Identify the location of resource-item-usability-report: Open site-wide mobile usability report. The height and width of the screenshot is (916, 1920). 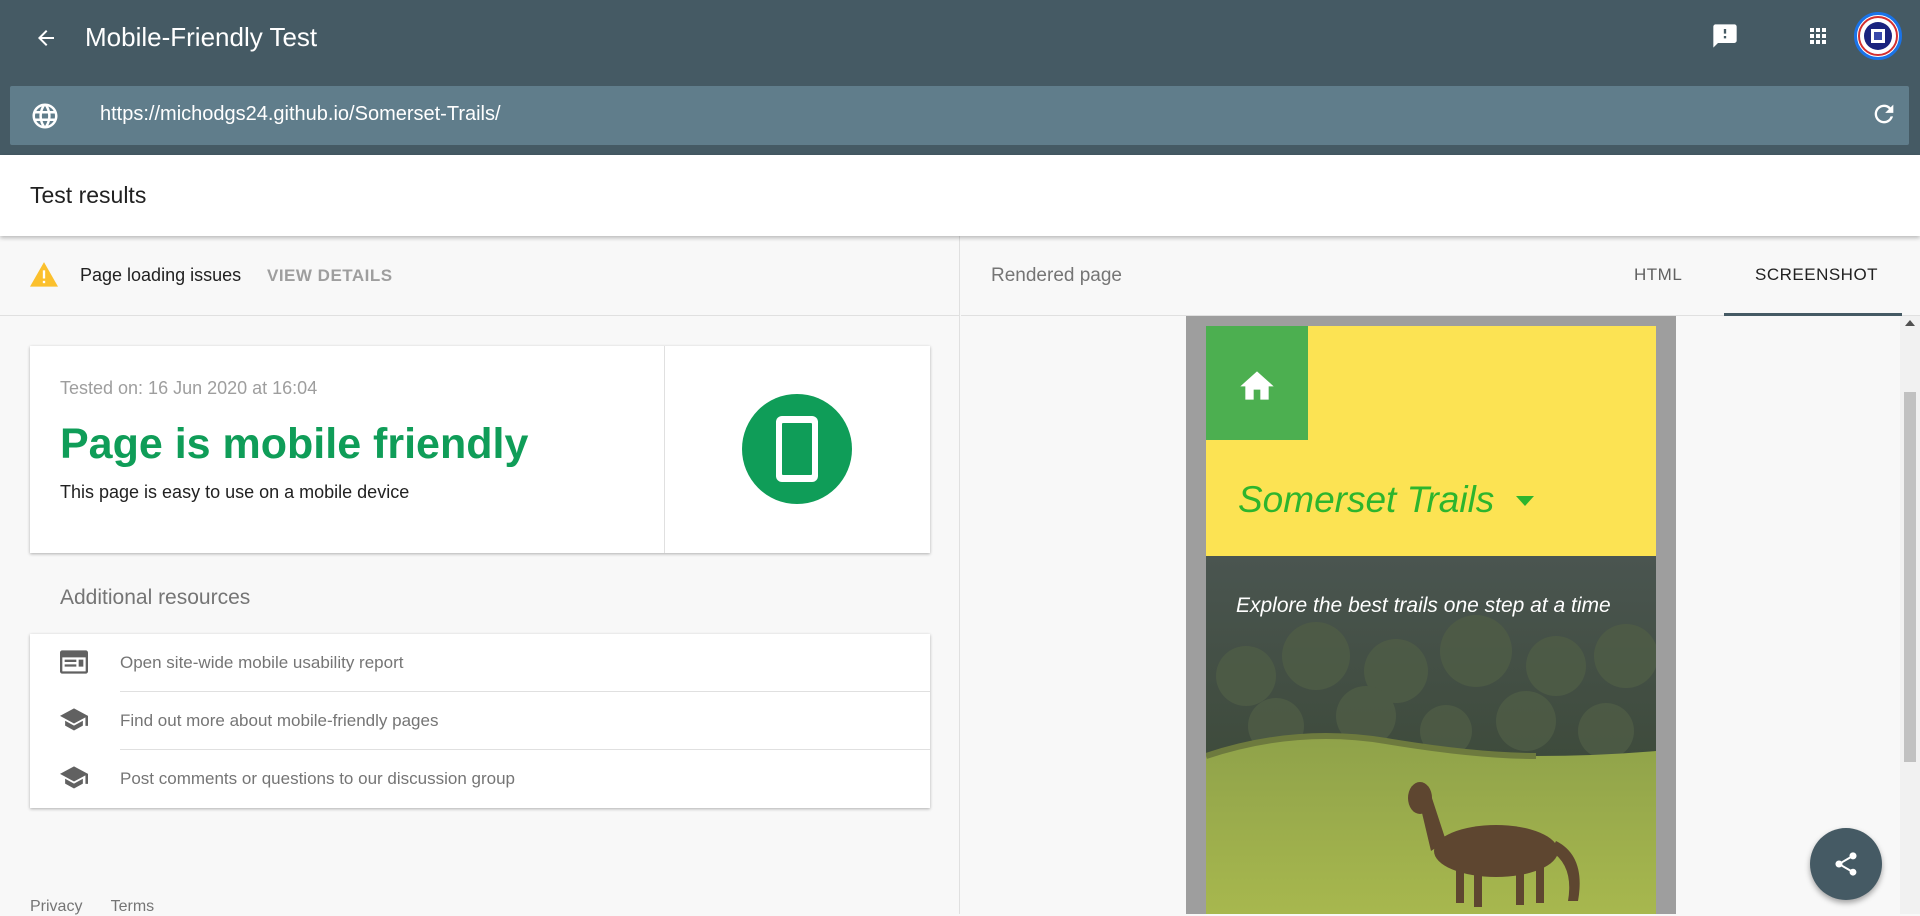
(480, 663).